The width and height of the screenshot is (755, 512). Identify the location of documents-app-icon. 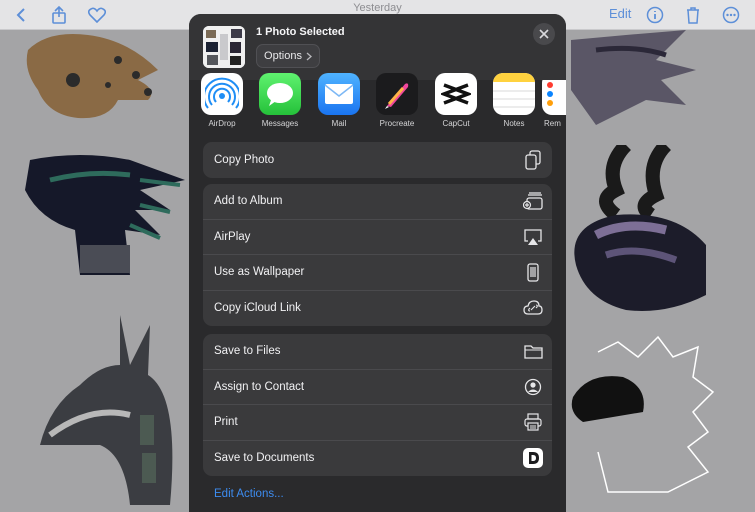
(533, 458).